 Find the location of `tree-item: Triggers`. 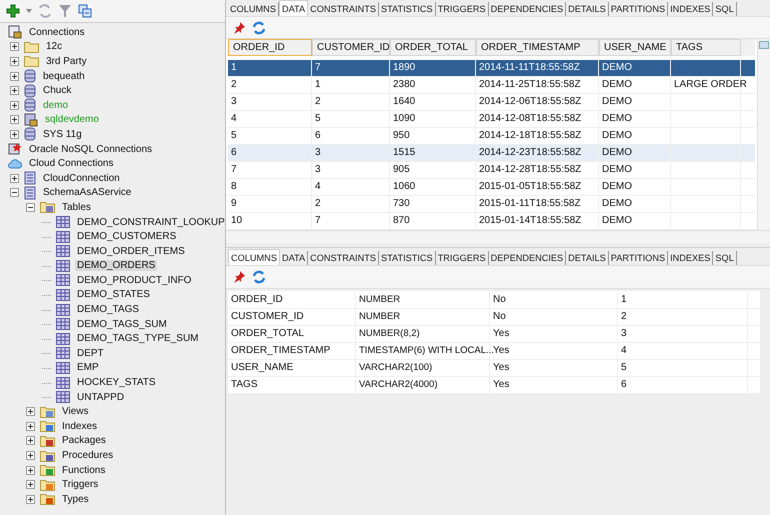

tree-item: Triggers is located at coordinates (80, 484).